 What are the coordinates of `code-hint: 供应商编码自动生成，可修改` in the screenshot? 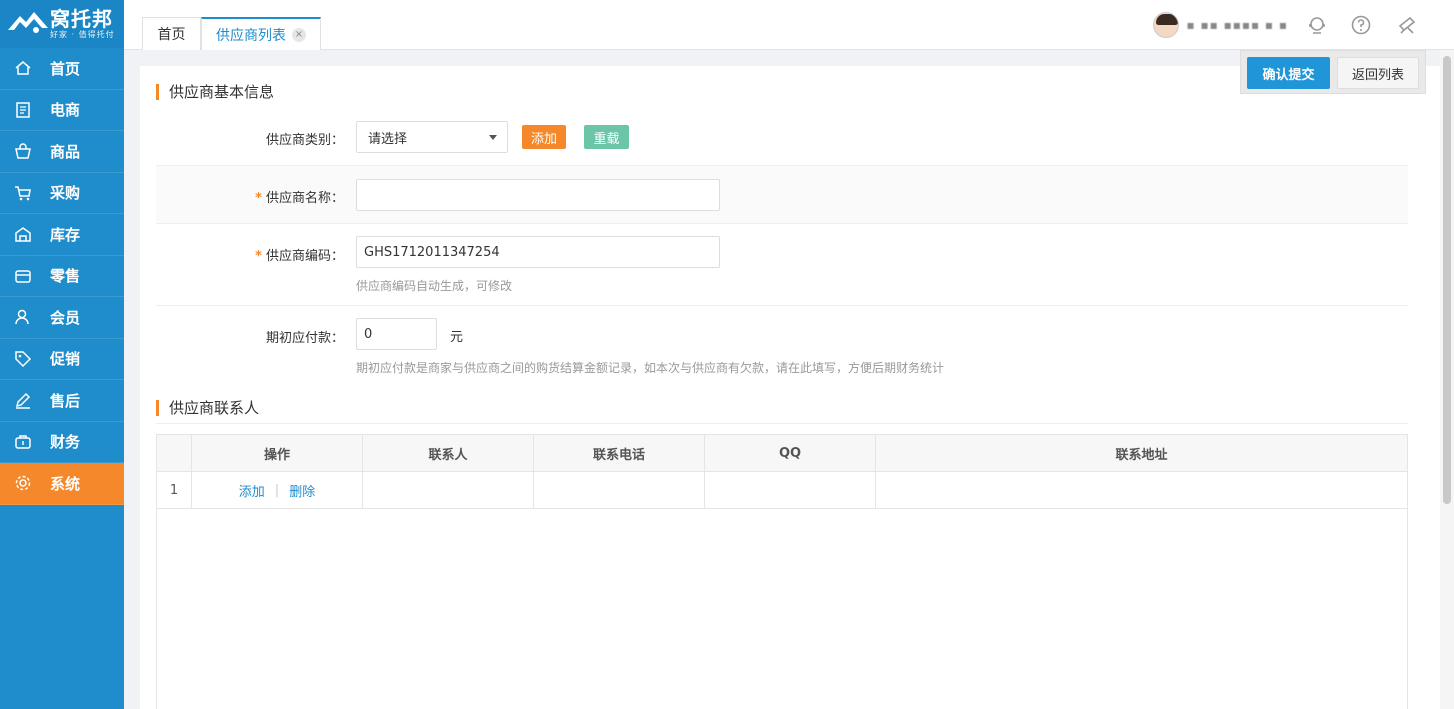 It's located at (434, 286).